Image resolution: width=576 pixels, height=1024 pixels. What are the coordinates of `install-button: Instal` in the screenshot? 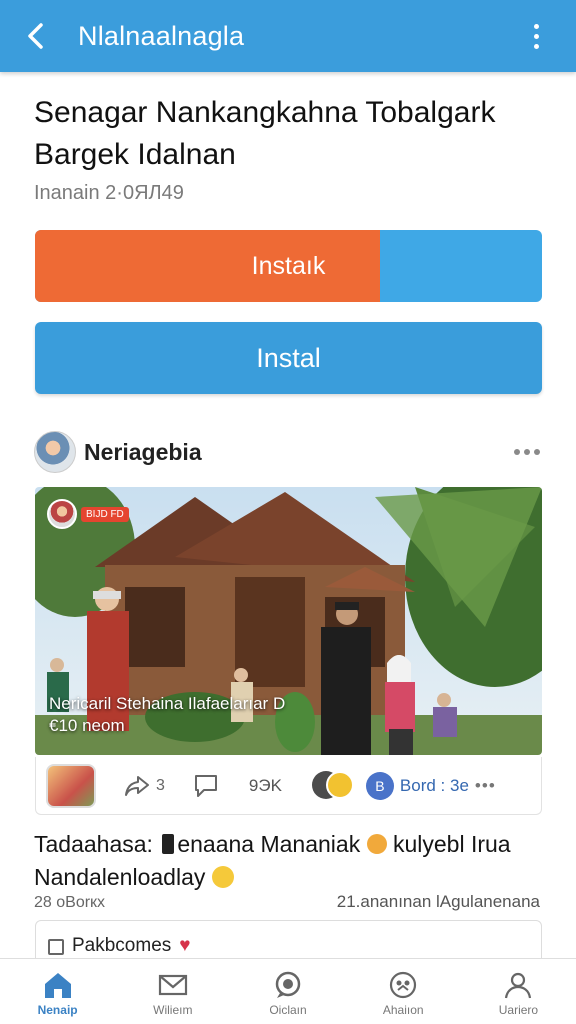 It's located at (288, 358).